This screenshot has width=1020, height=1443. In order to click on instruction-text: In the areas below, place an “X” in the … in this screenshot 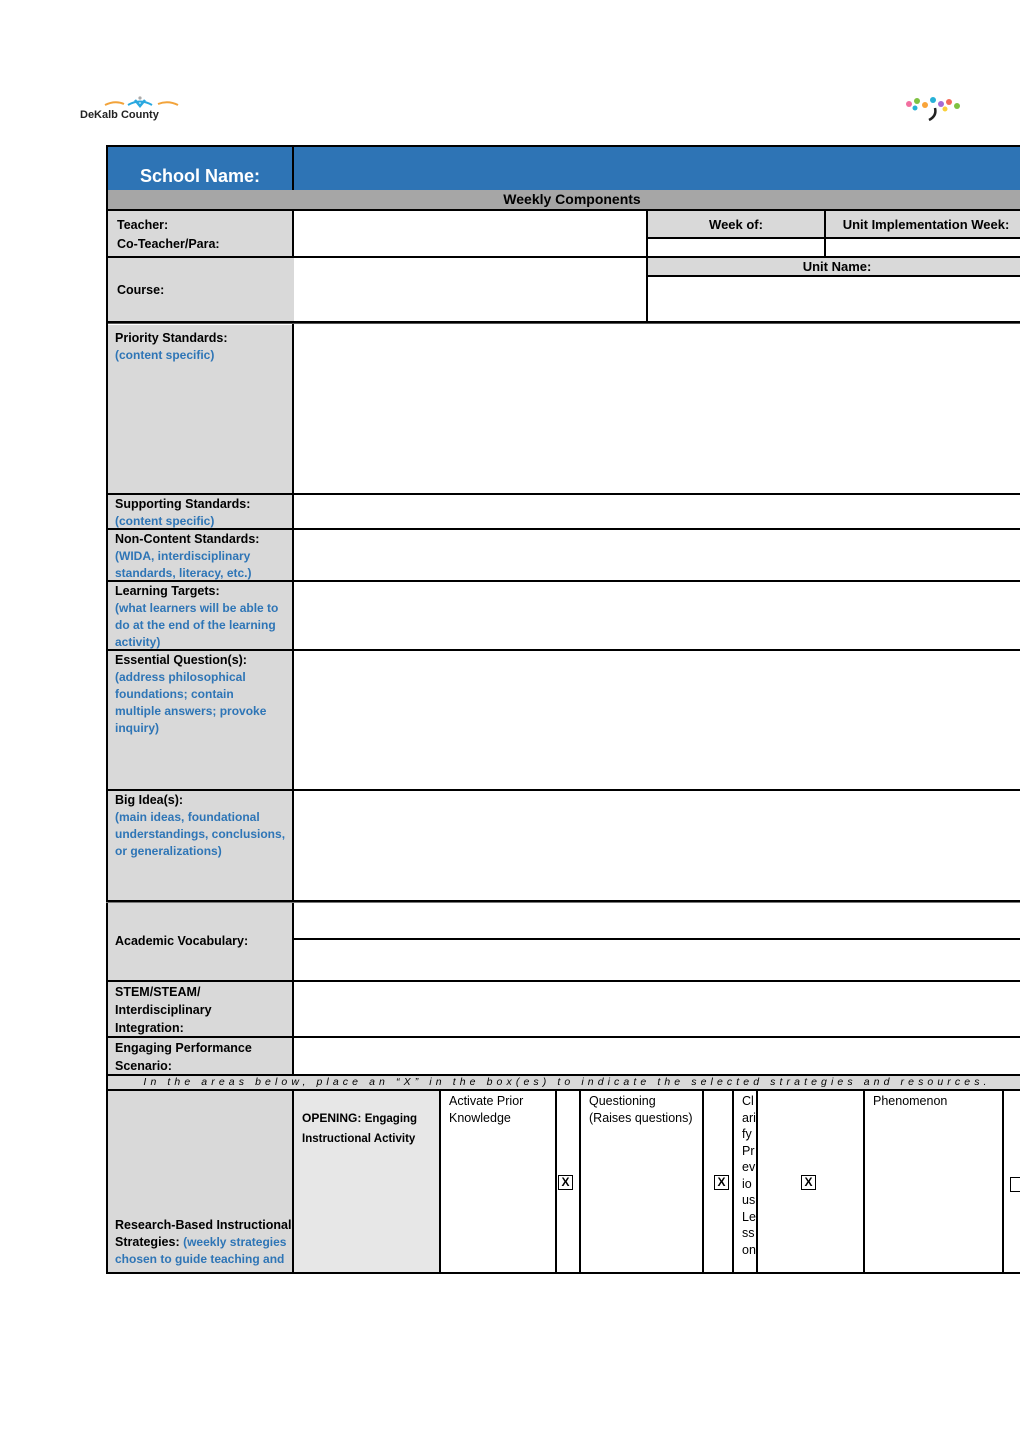, I will do `click(564, 1082)`.